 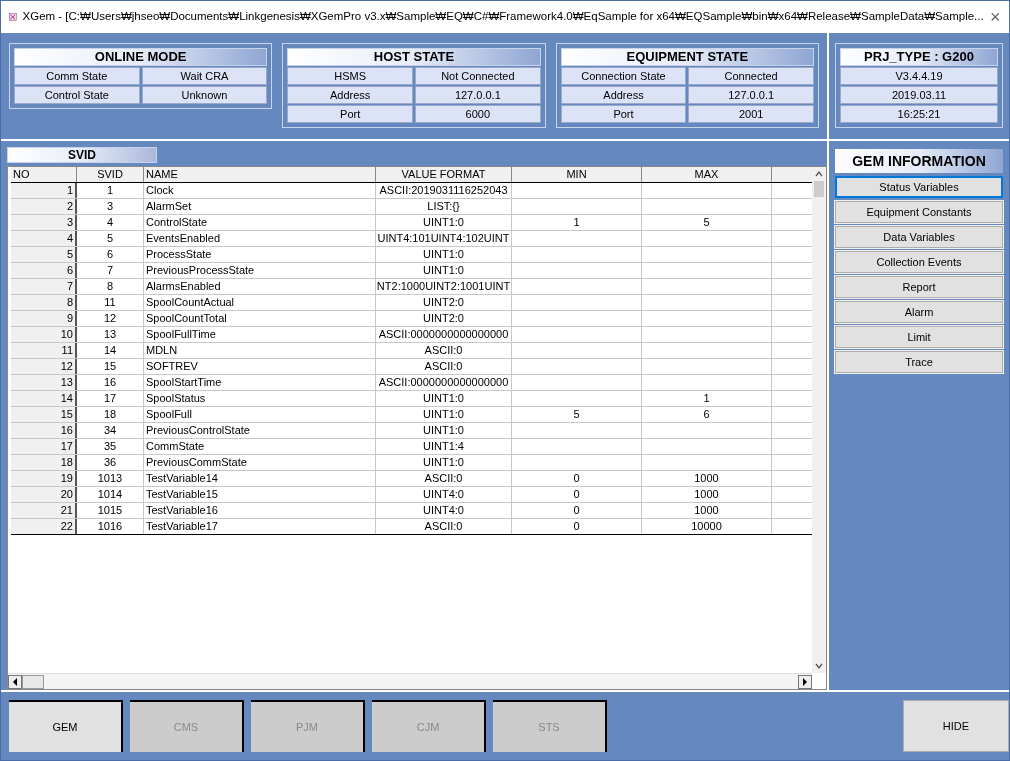 I want to click on group-title: HOST STATE, so click(x=414, y=57).